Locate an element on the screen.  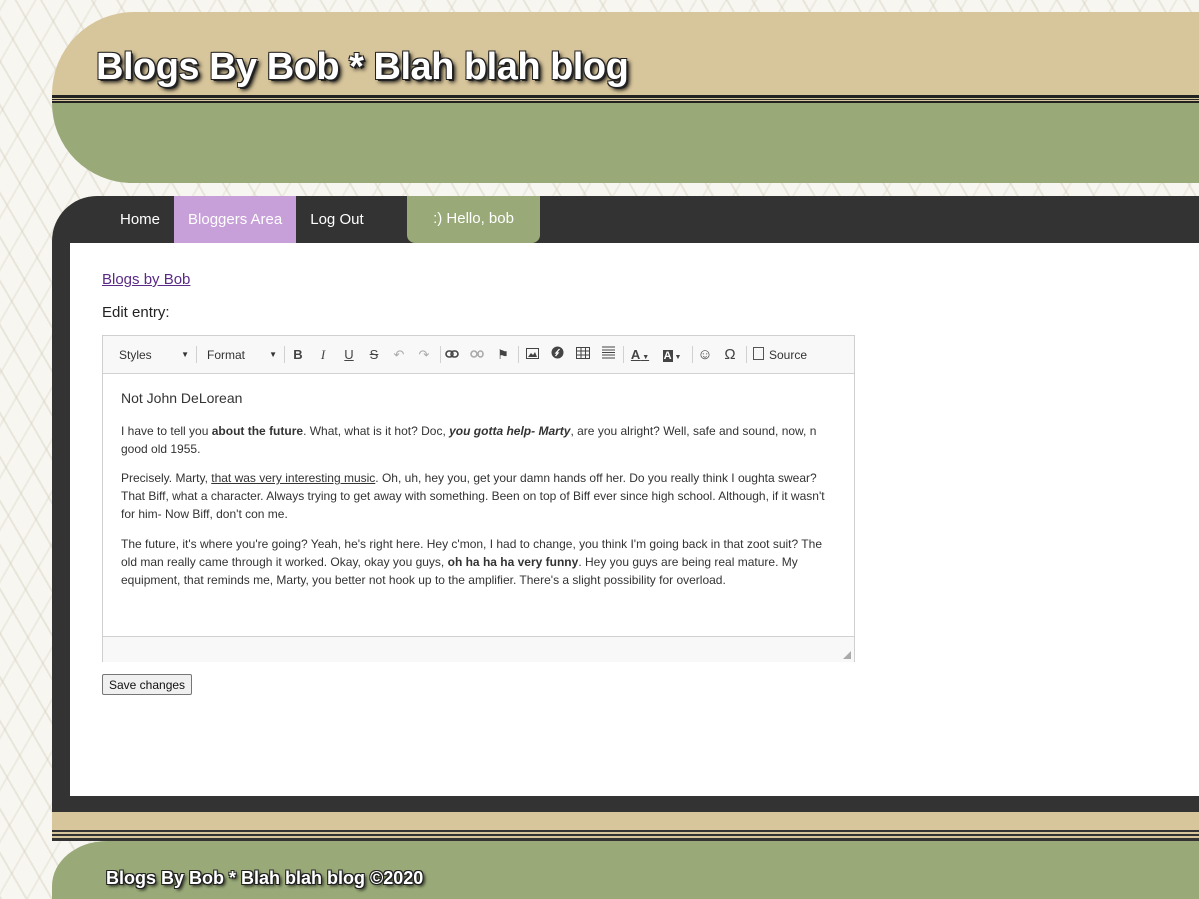
main-nav: Home Bloggers Area Log Out is located at coordinates (242, 219).